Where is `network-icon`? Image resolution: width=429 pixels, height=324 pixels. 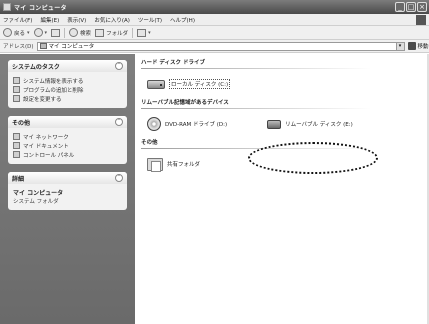
network-icon is located at coordinates (16, 136).